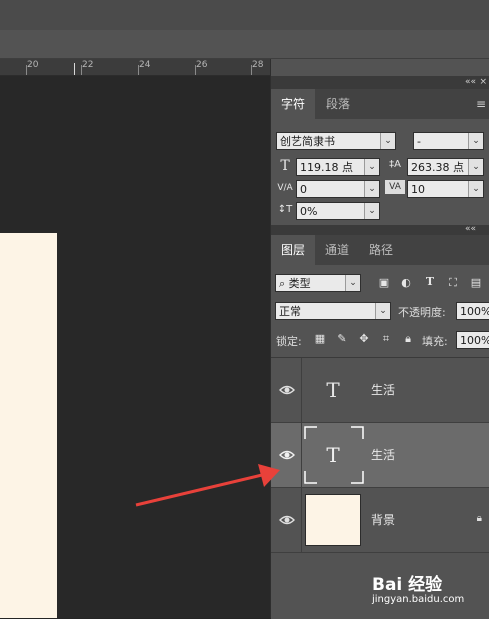 The width and height of the screenshot is (489, 619). Describe the element at coordinates (293, 104) in the screenshot. I see `tab-character: 字符` at that location.